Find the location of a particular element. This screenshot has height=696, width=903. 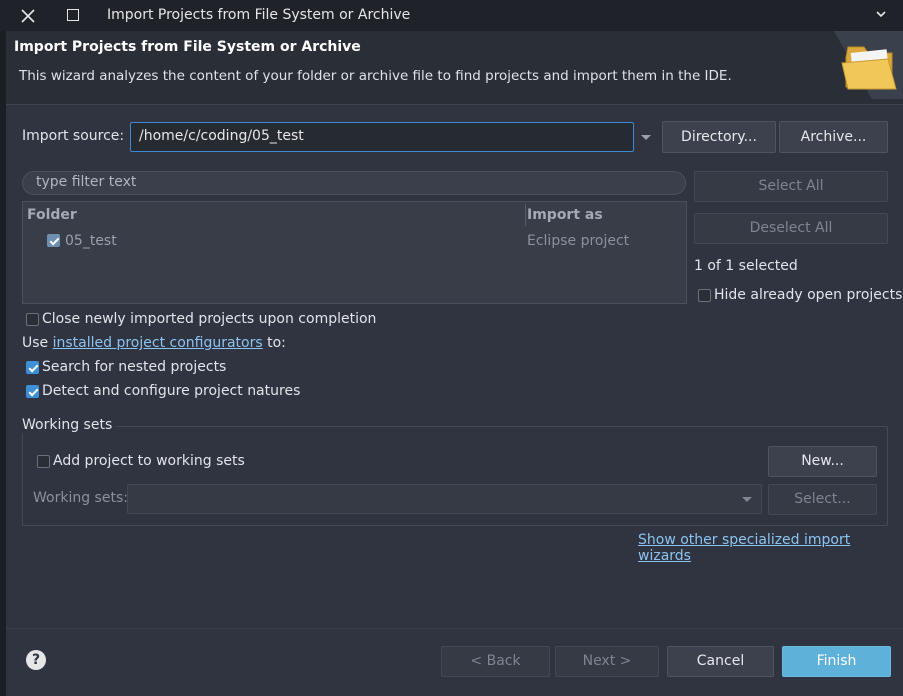

next-button: Next > is located at coordinates (607, 661).